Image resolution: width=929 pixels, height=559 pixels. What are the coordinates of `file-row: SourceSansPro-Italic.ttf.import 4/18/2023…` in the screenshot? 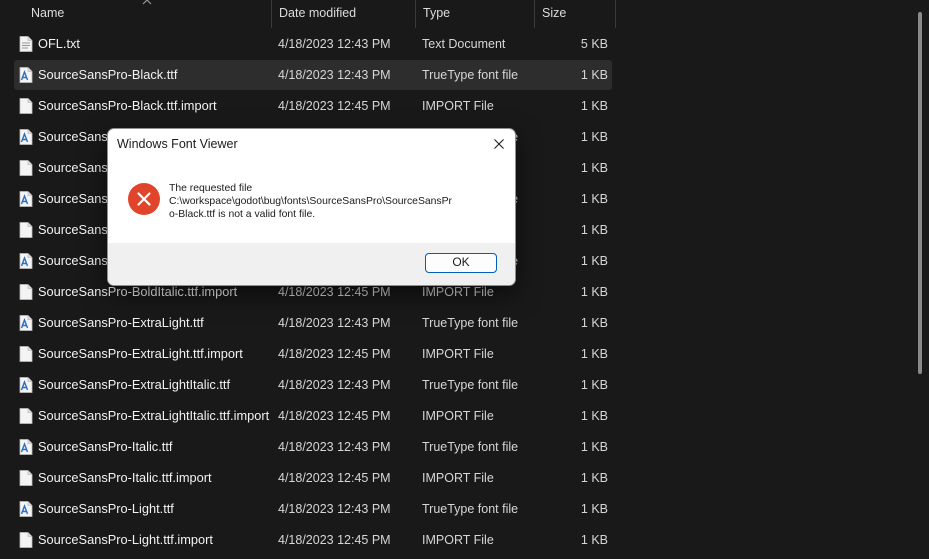 It's located at (313, 478).